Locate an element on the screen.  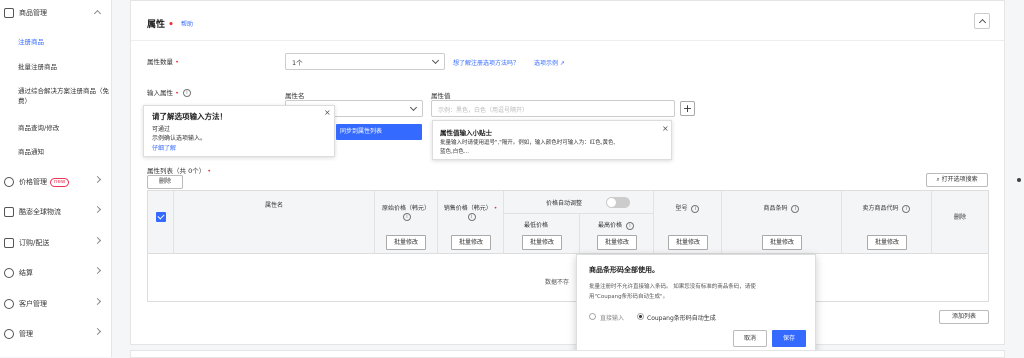
nav-label: 价格管理 is located at coordinates (33, 182).